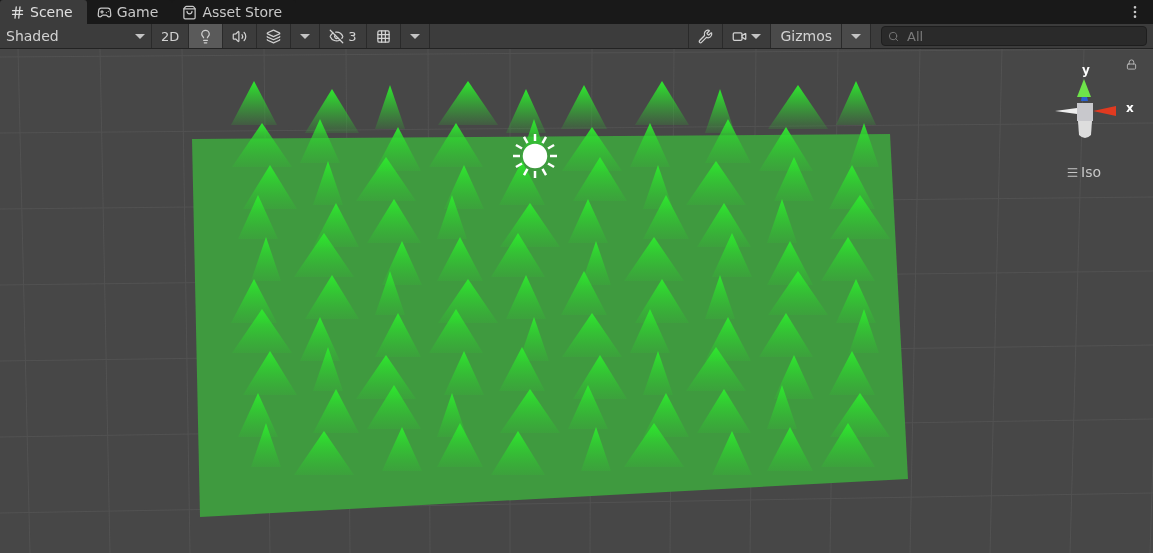  I want to click on sun-icon, so click(535, 156).